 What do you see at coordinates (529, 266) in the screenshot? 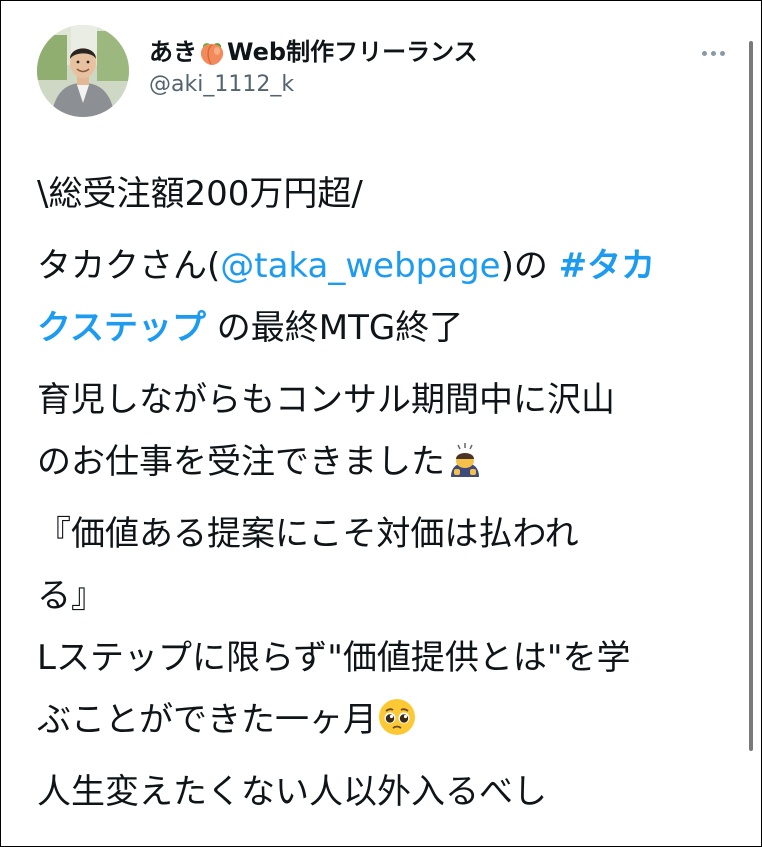
I see `tweet-text-segment: )の` at bounding box center [529, 266].